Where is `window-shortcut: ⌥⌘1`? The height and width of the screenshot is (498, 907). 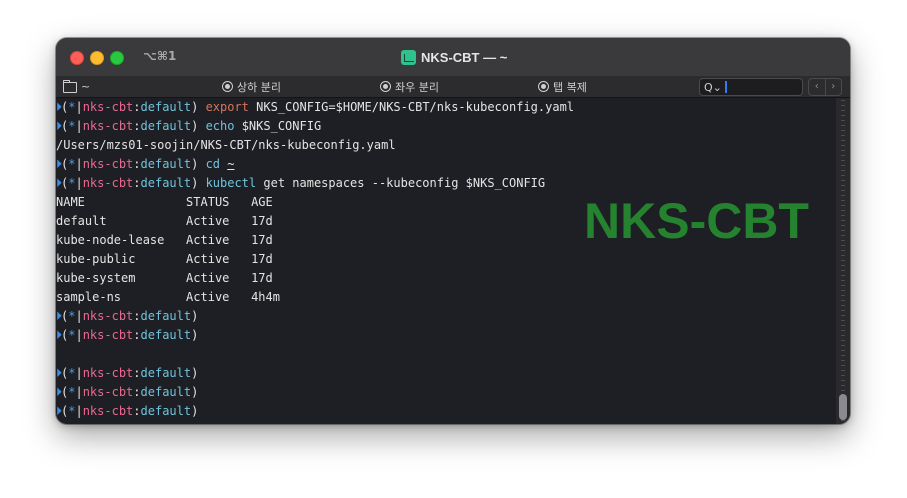 window-shortcut: ⌥⌘1 is located at coordinates (160, 56).